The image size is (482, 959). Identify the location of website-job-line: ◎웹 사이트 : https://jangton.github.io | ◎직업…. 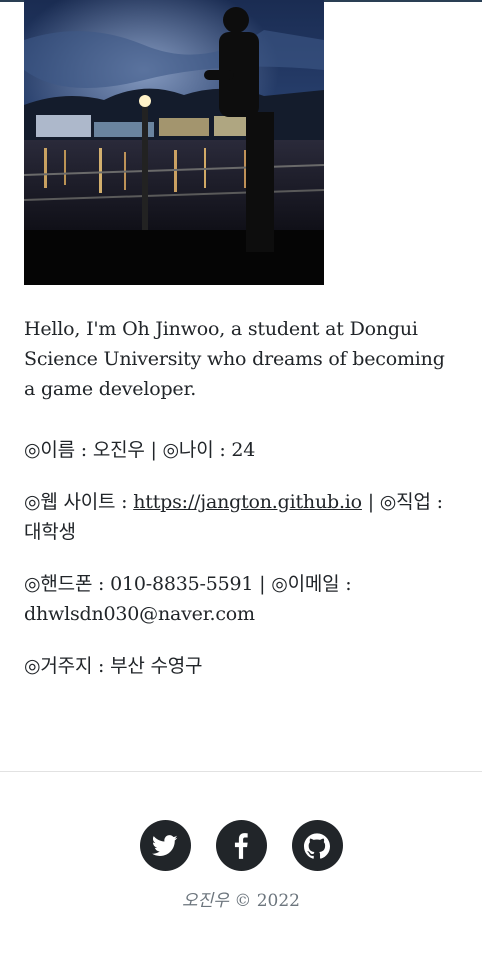
(242, 517).